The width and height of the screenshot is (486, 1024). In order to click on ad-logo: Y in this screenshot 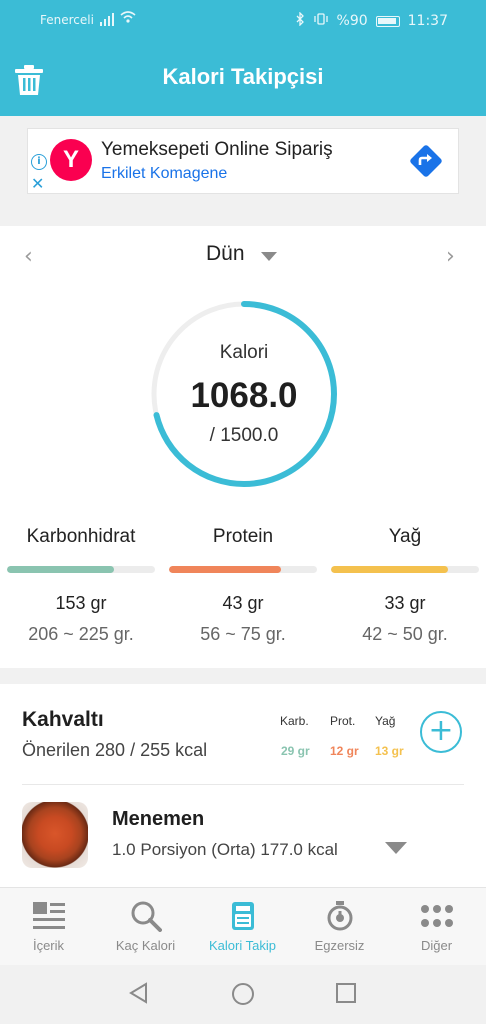, I will do `click(71, 160)`.